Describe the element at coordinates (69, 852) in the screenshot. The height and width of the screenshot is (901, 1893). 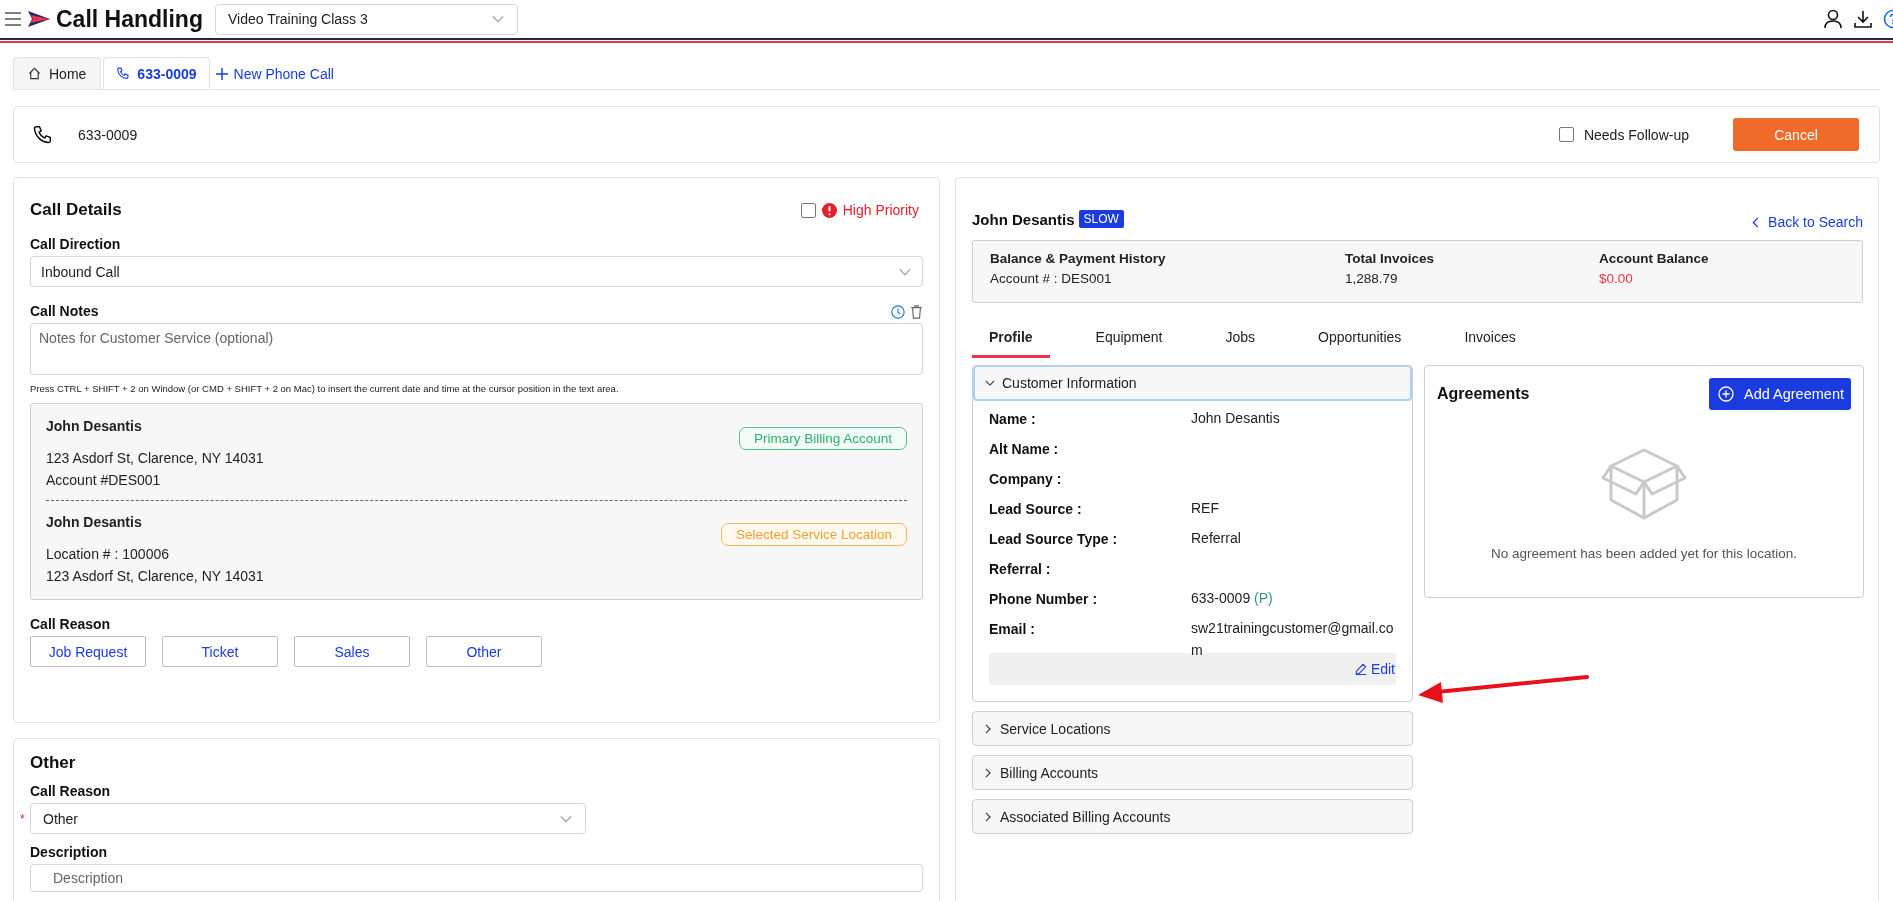
I see `field-label: Description` at that location.